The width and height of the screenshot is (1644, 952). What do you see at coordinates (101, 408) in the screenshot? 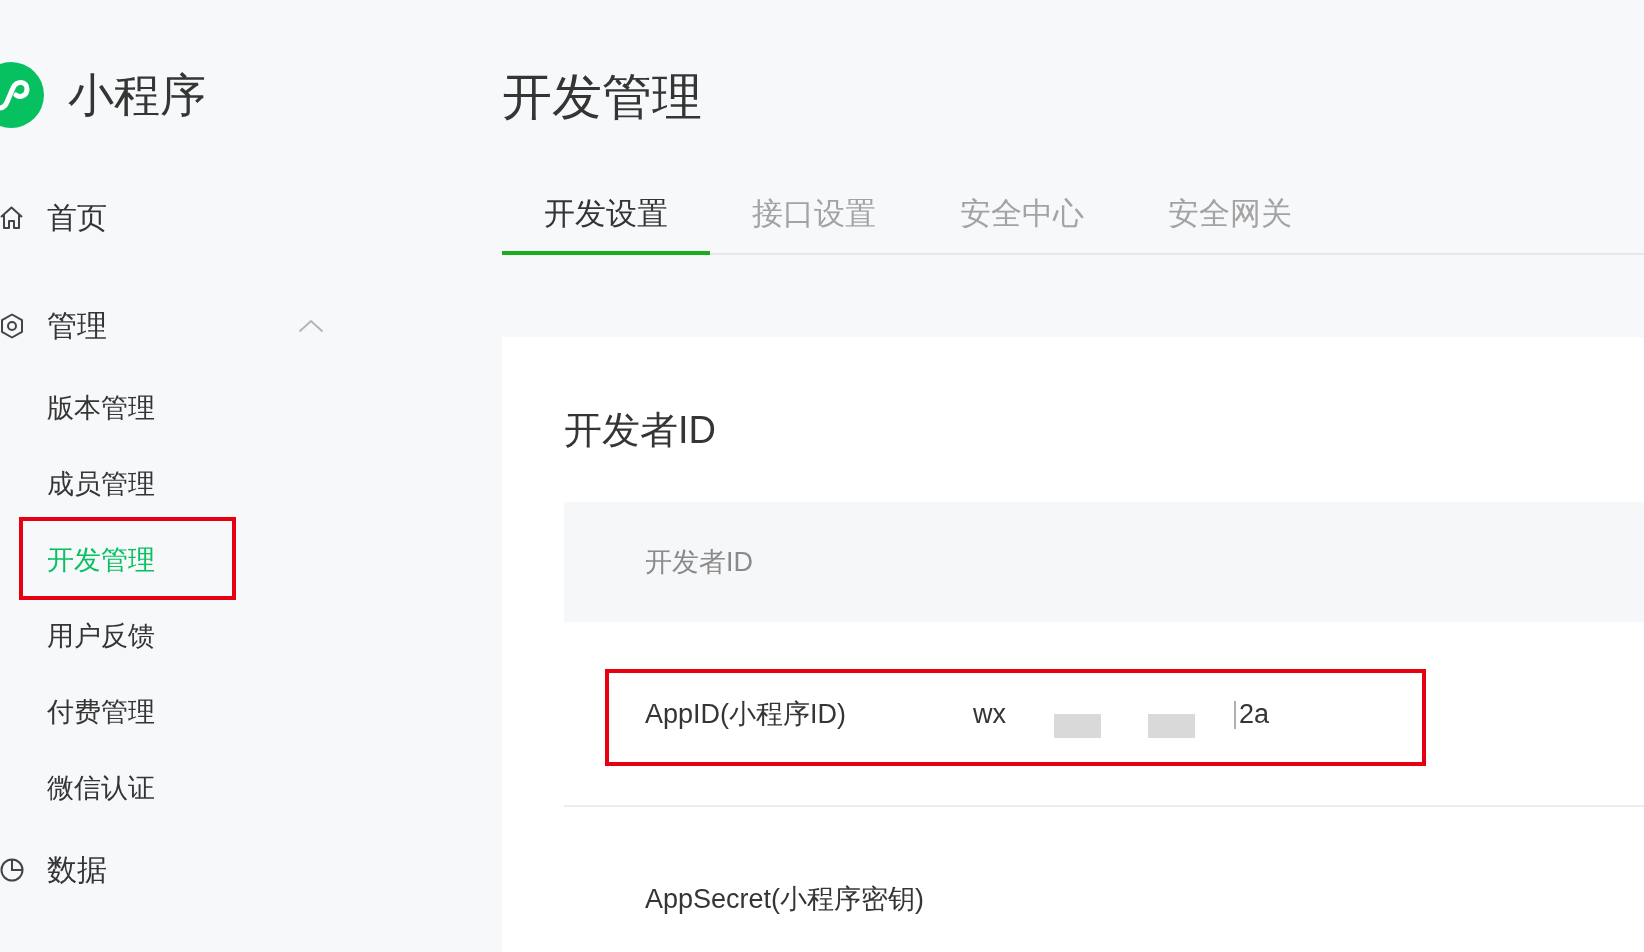
I see `nav-subitem: 版本管理` at bounding box center [101, 408].